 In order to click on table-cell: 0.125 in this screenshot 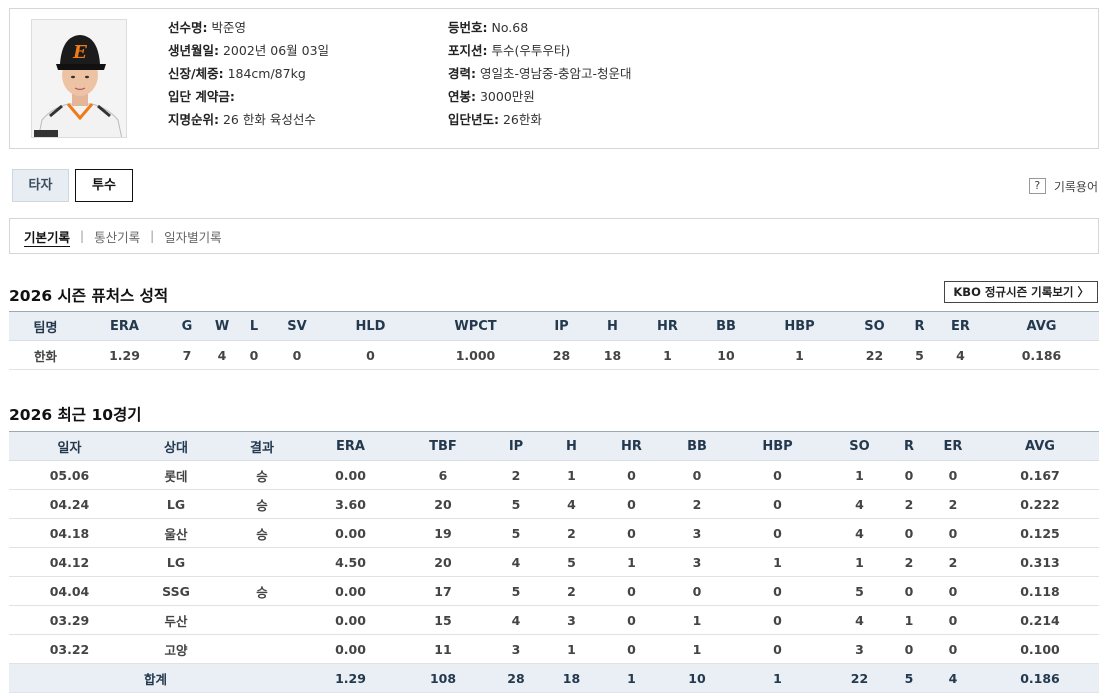, I will do `click(1040, 533)`.